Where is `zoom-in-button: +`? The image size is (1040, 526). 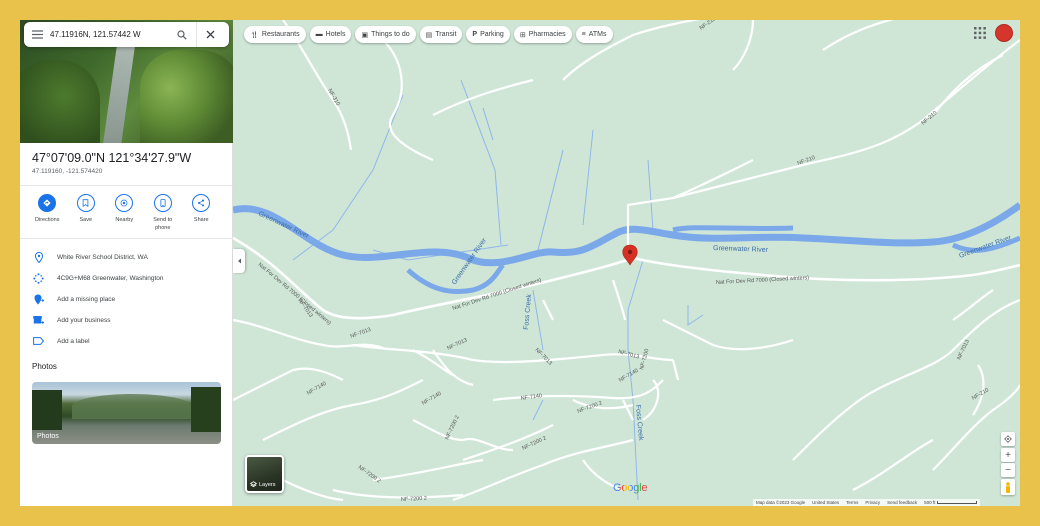 zoom-in-button: + is located at coordinates (1008, 455).